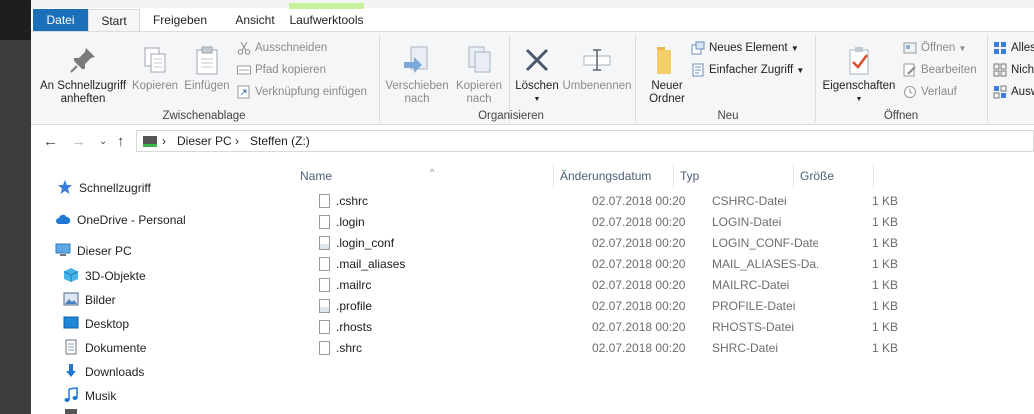 This screenshot has width=1034, height=414. Describe the element at coordinates (424, 176) in the screenshot. I see `column-header-name: ^ Name` at that location.